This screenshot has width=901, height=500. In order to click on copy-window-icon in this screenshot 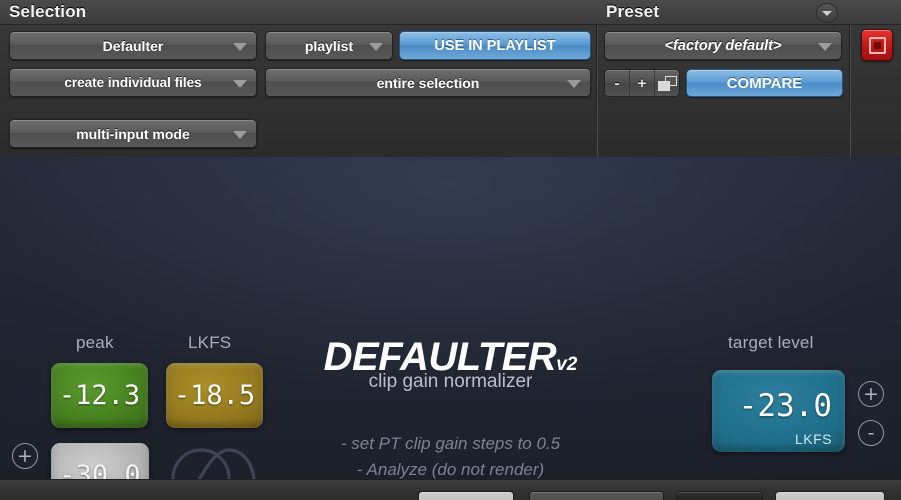, I will do `click(667, 83)`.